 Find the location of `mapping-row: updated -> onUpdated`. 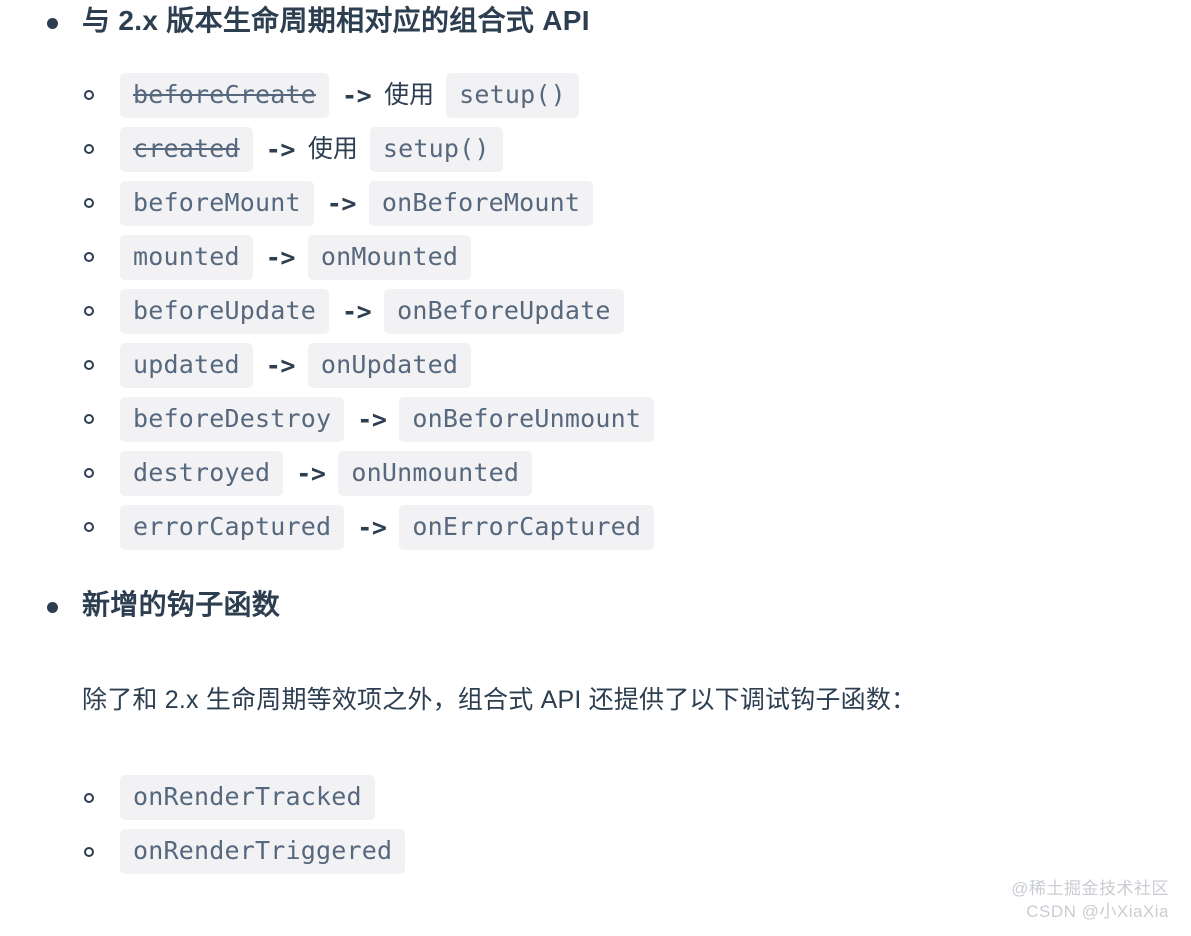

mapping-row: updated -> onUpdated is located at coordinates (296, 365).